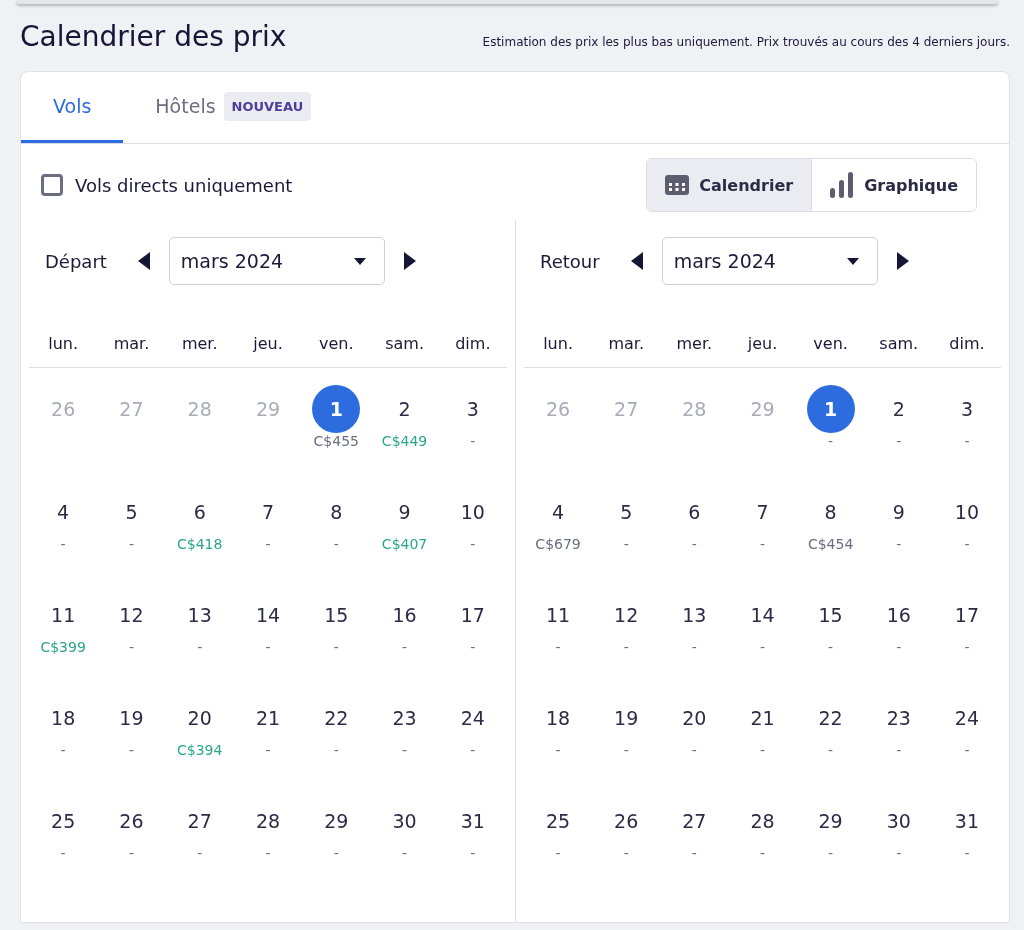 This screenshot has height=930, width=1024. I want to click on weekday-label: lun., so click(63, 343).